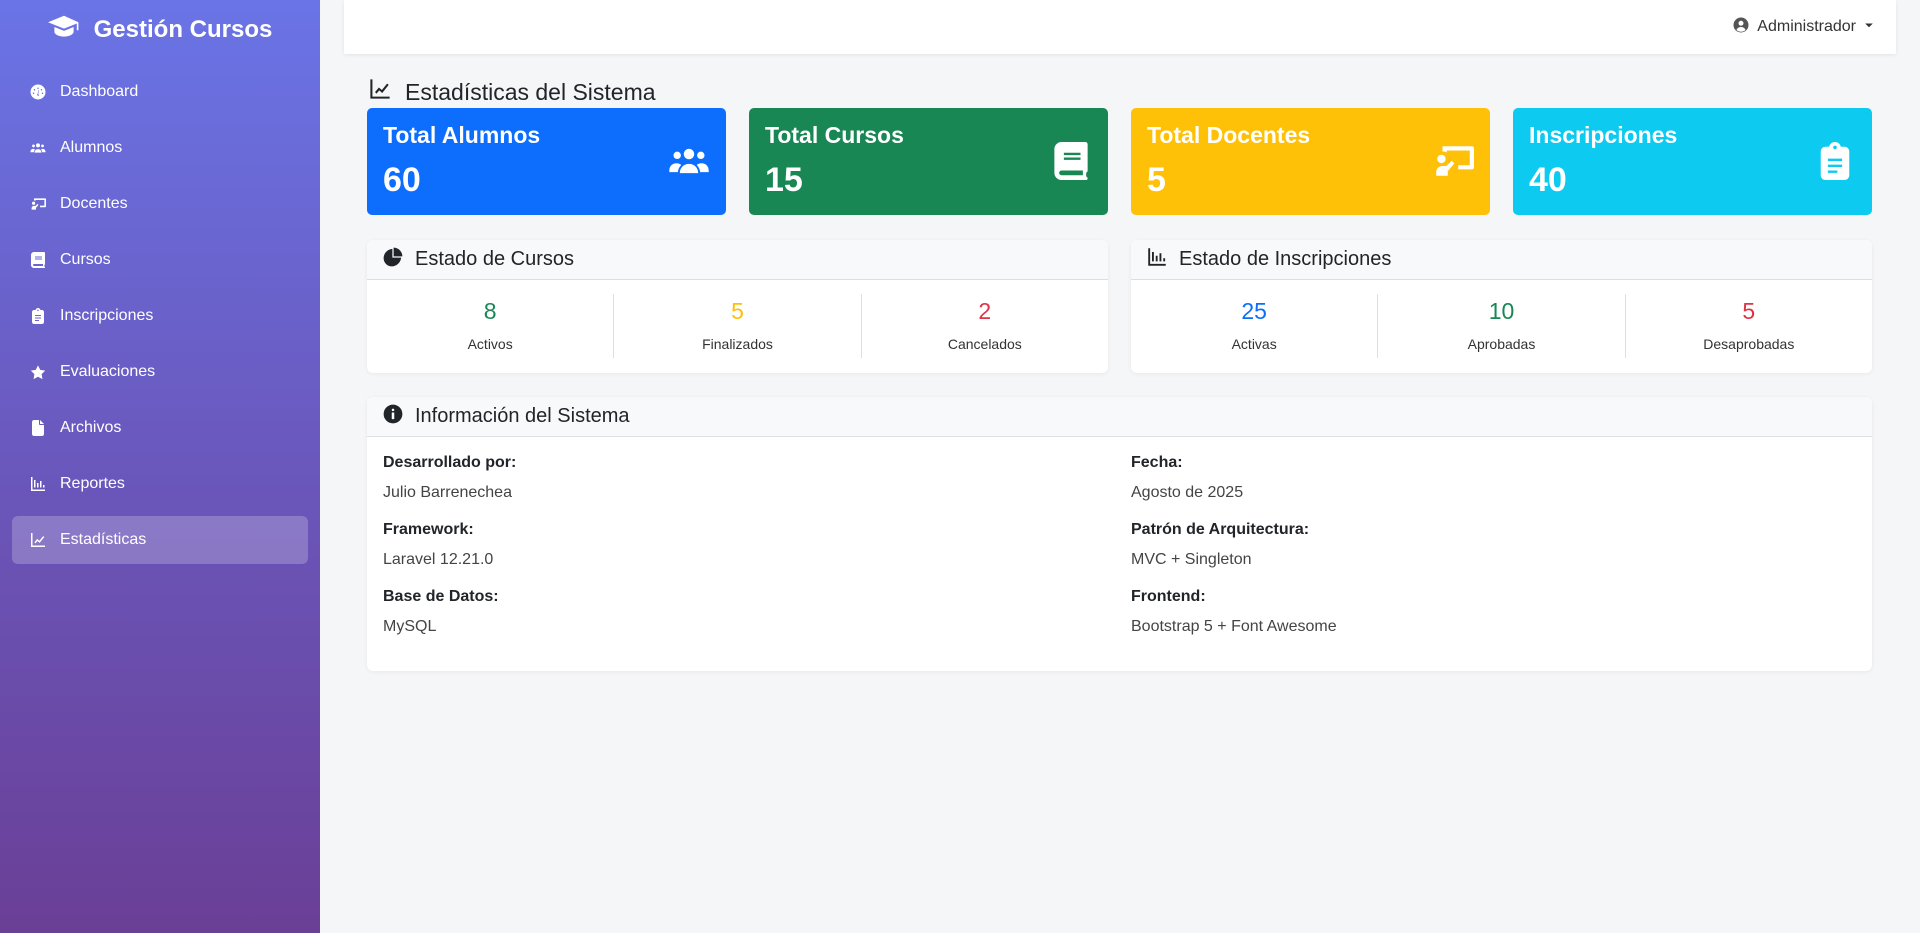 This screenshot has width=1920, height=933. Describe the element at coordinates (737, 344) in the screenshot. I see `status-label: Finalizados` at that location.